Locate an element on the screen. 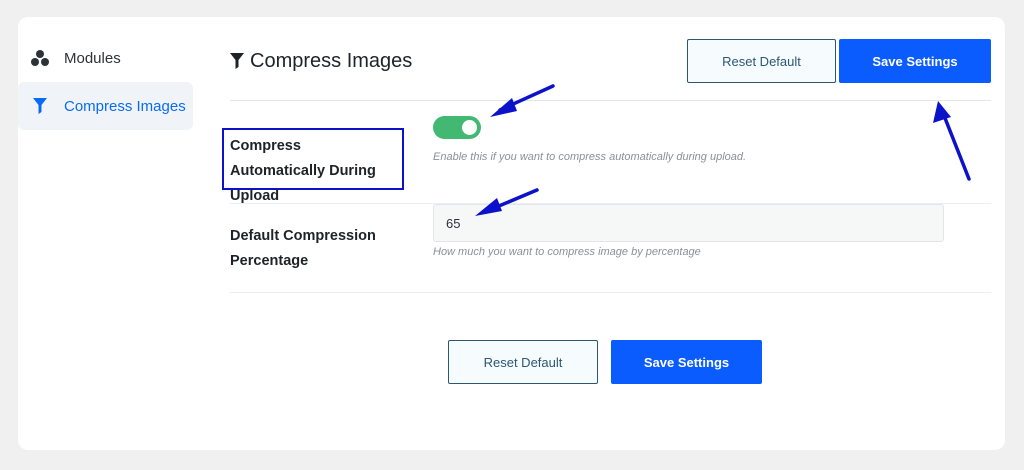 This screenshot has width=1024, height=470. modules-icon is located at coordinates (40, 58).